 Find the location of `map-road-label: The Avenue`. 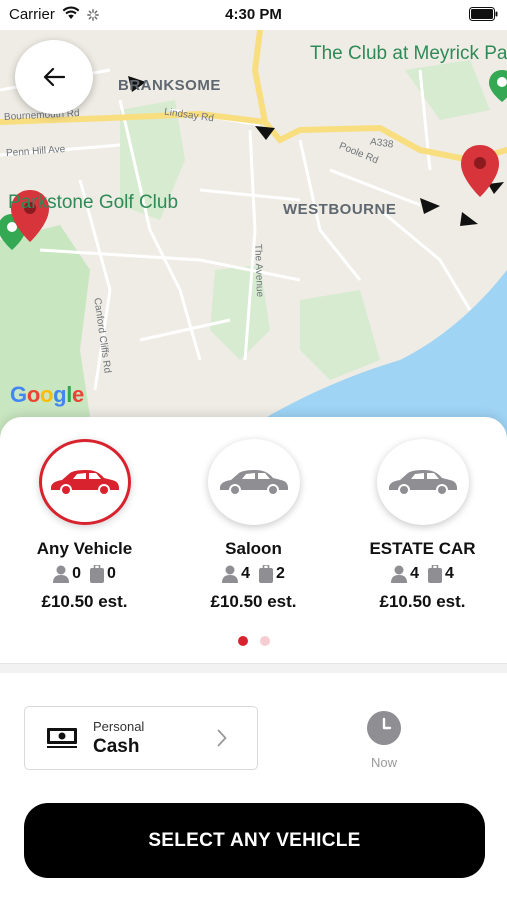

map-road-label: The Avenue is located at coordinates (259, 270).